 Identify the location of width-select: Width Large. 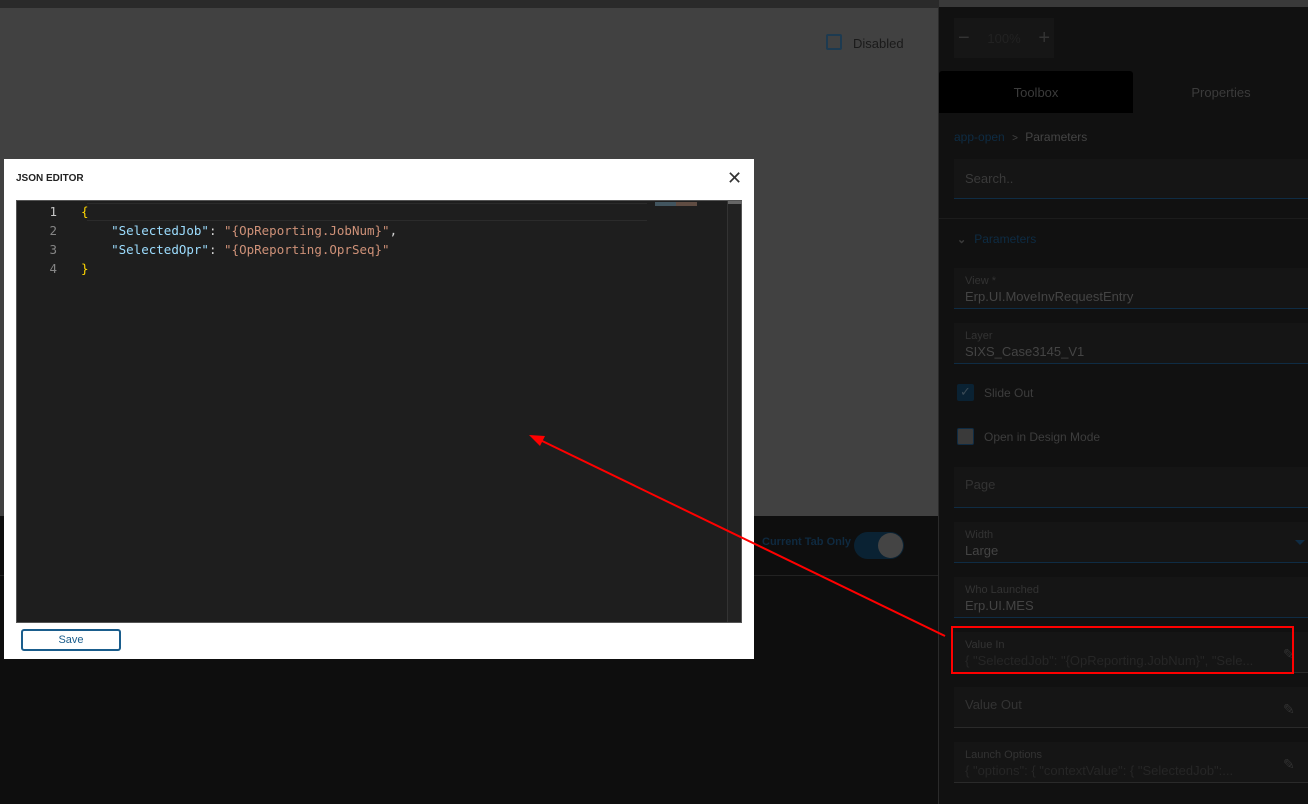
(1131, 542).